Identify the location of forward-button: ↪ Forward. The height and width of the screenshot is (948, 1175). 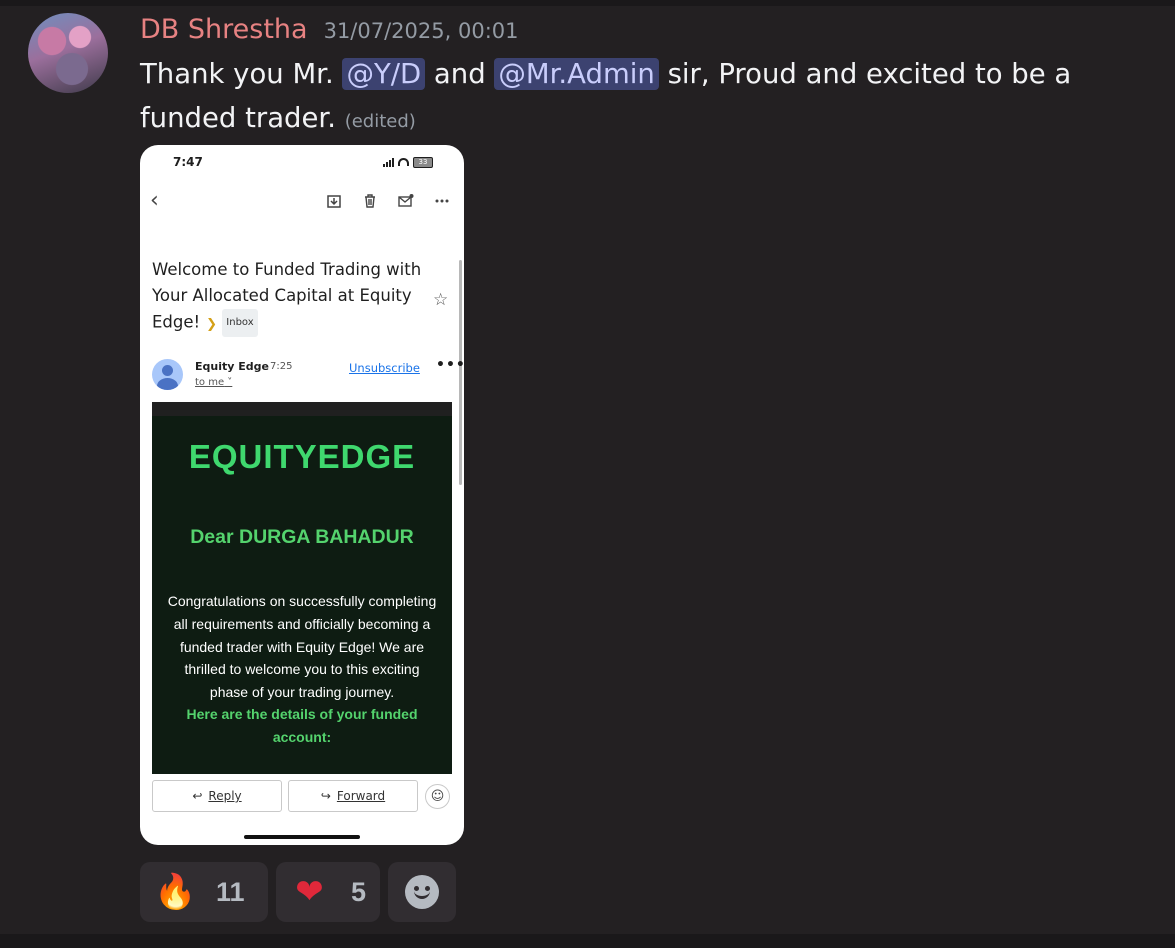
(353, 796).